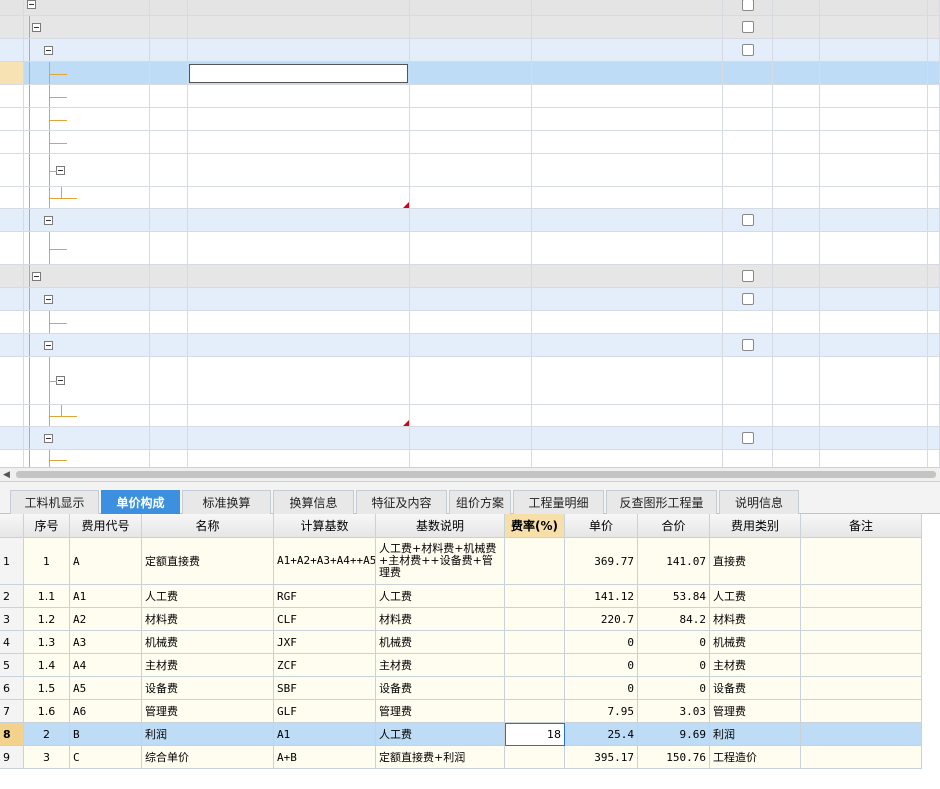  I want to click on column-header: 计算基数, so click(325, 526).